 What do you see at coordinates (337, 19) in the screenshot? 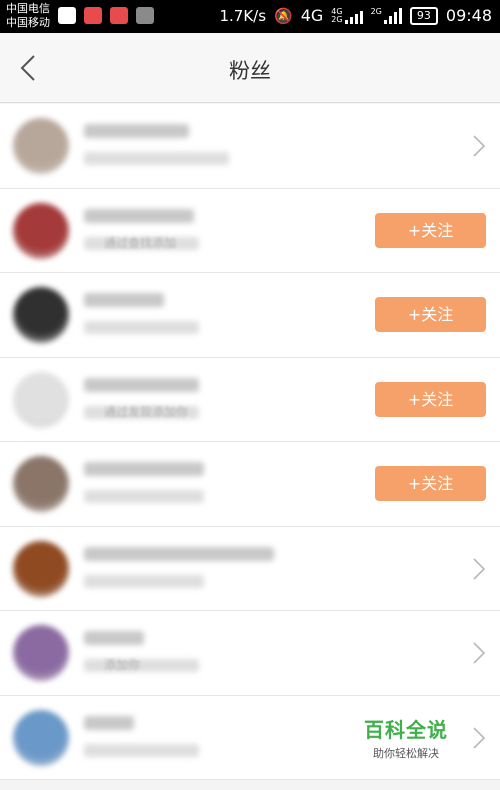
I see `signal-label-b: 2G` at bounding box center [337, 19].